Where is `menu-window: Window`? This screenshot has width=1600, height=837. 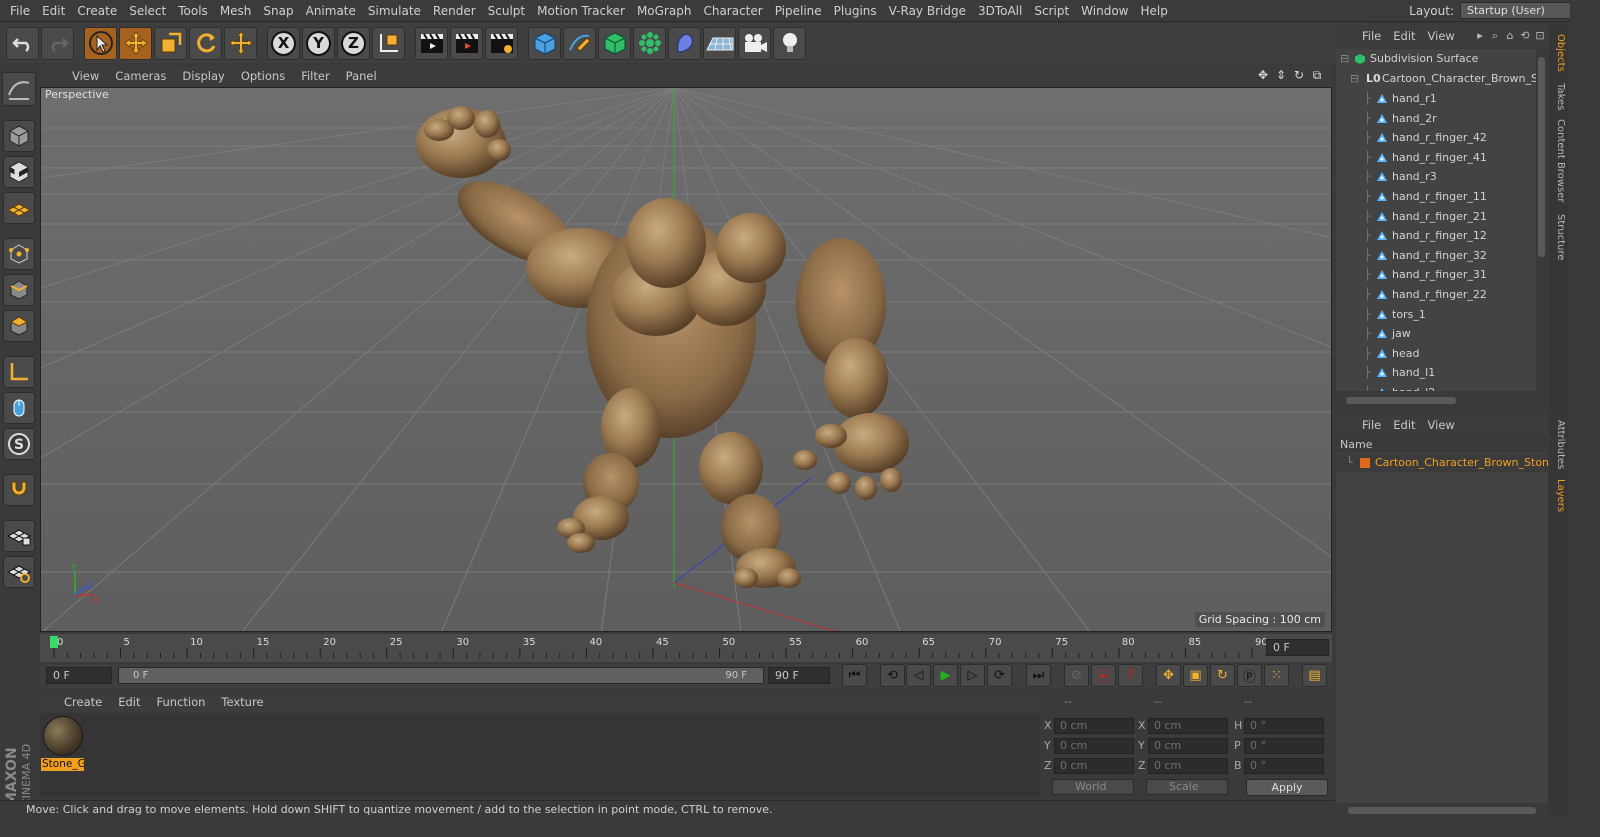
menu-window: Window is located at coordinates (1104, 11).